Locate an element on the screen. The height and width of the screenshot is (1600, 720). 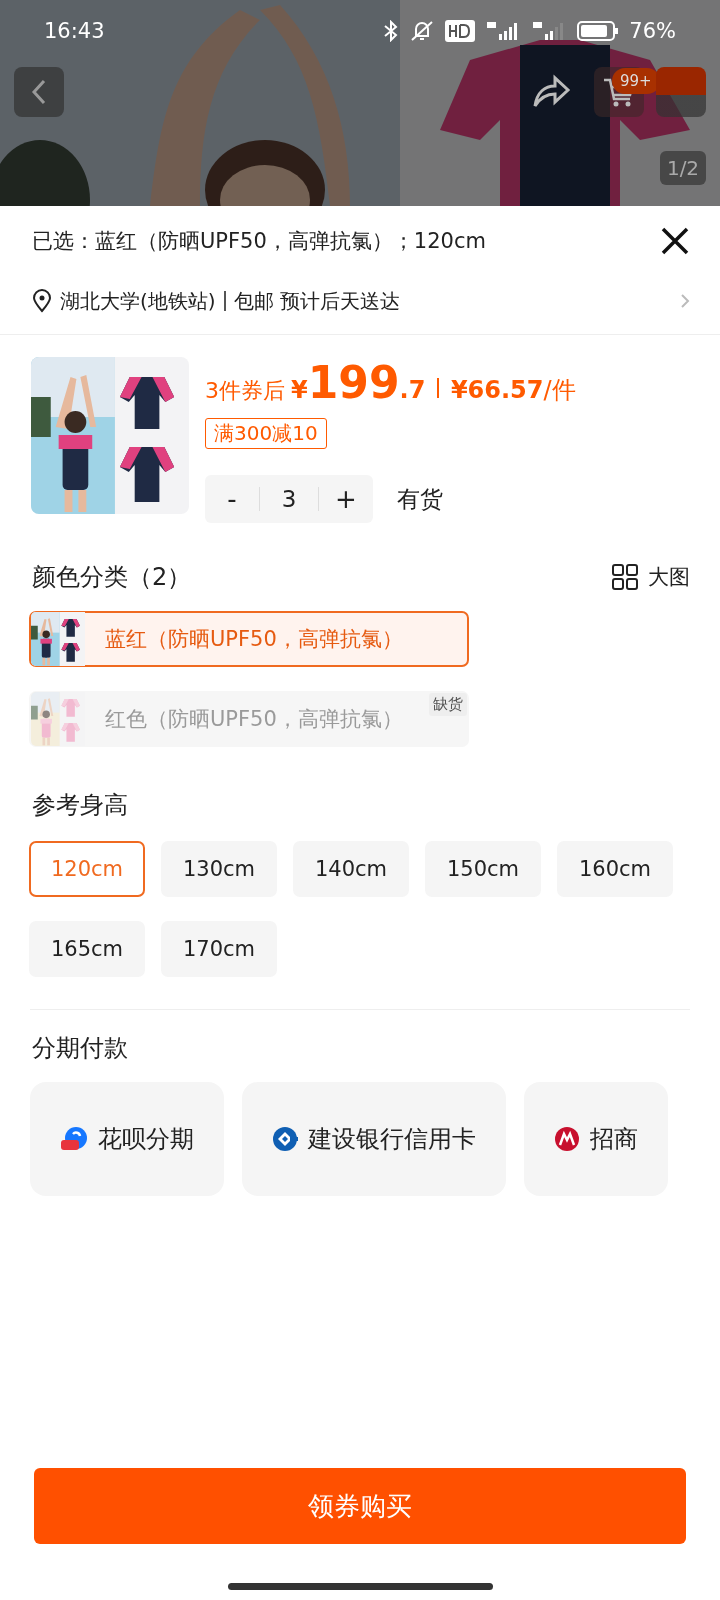
price-label: 3件券后 is located at coordinates (245, 391).